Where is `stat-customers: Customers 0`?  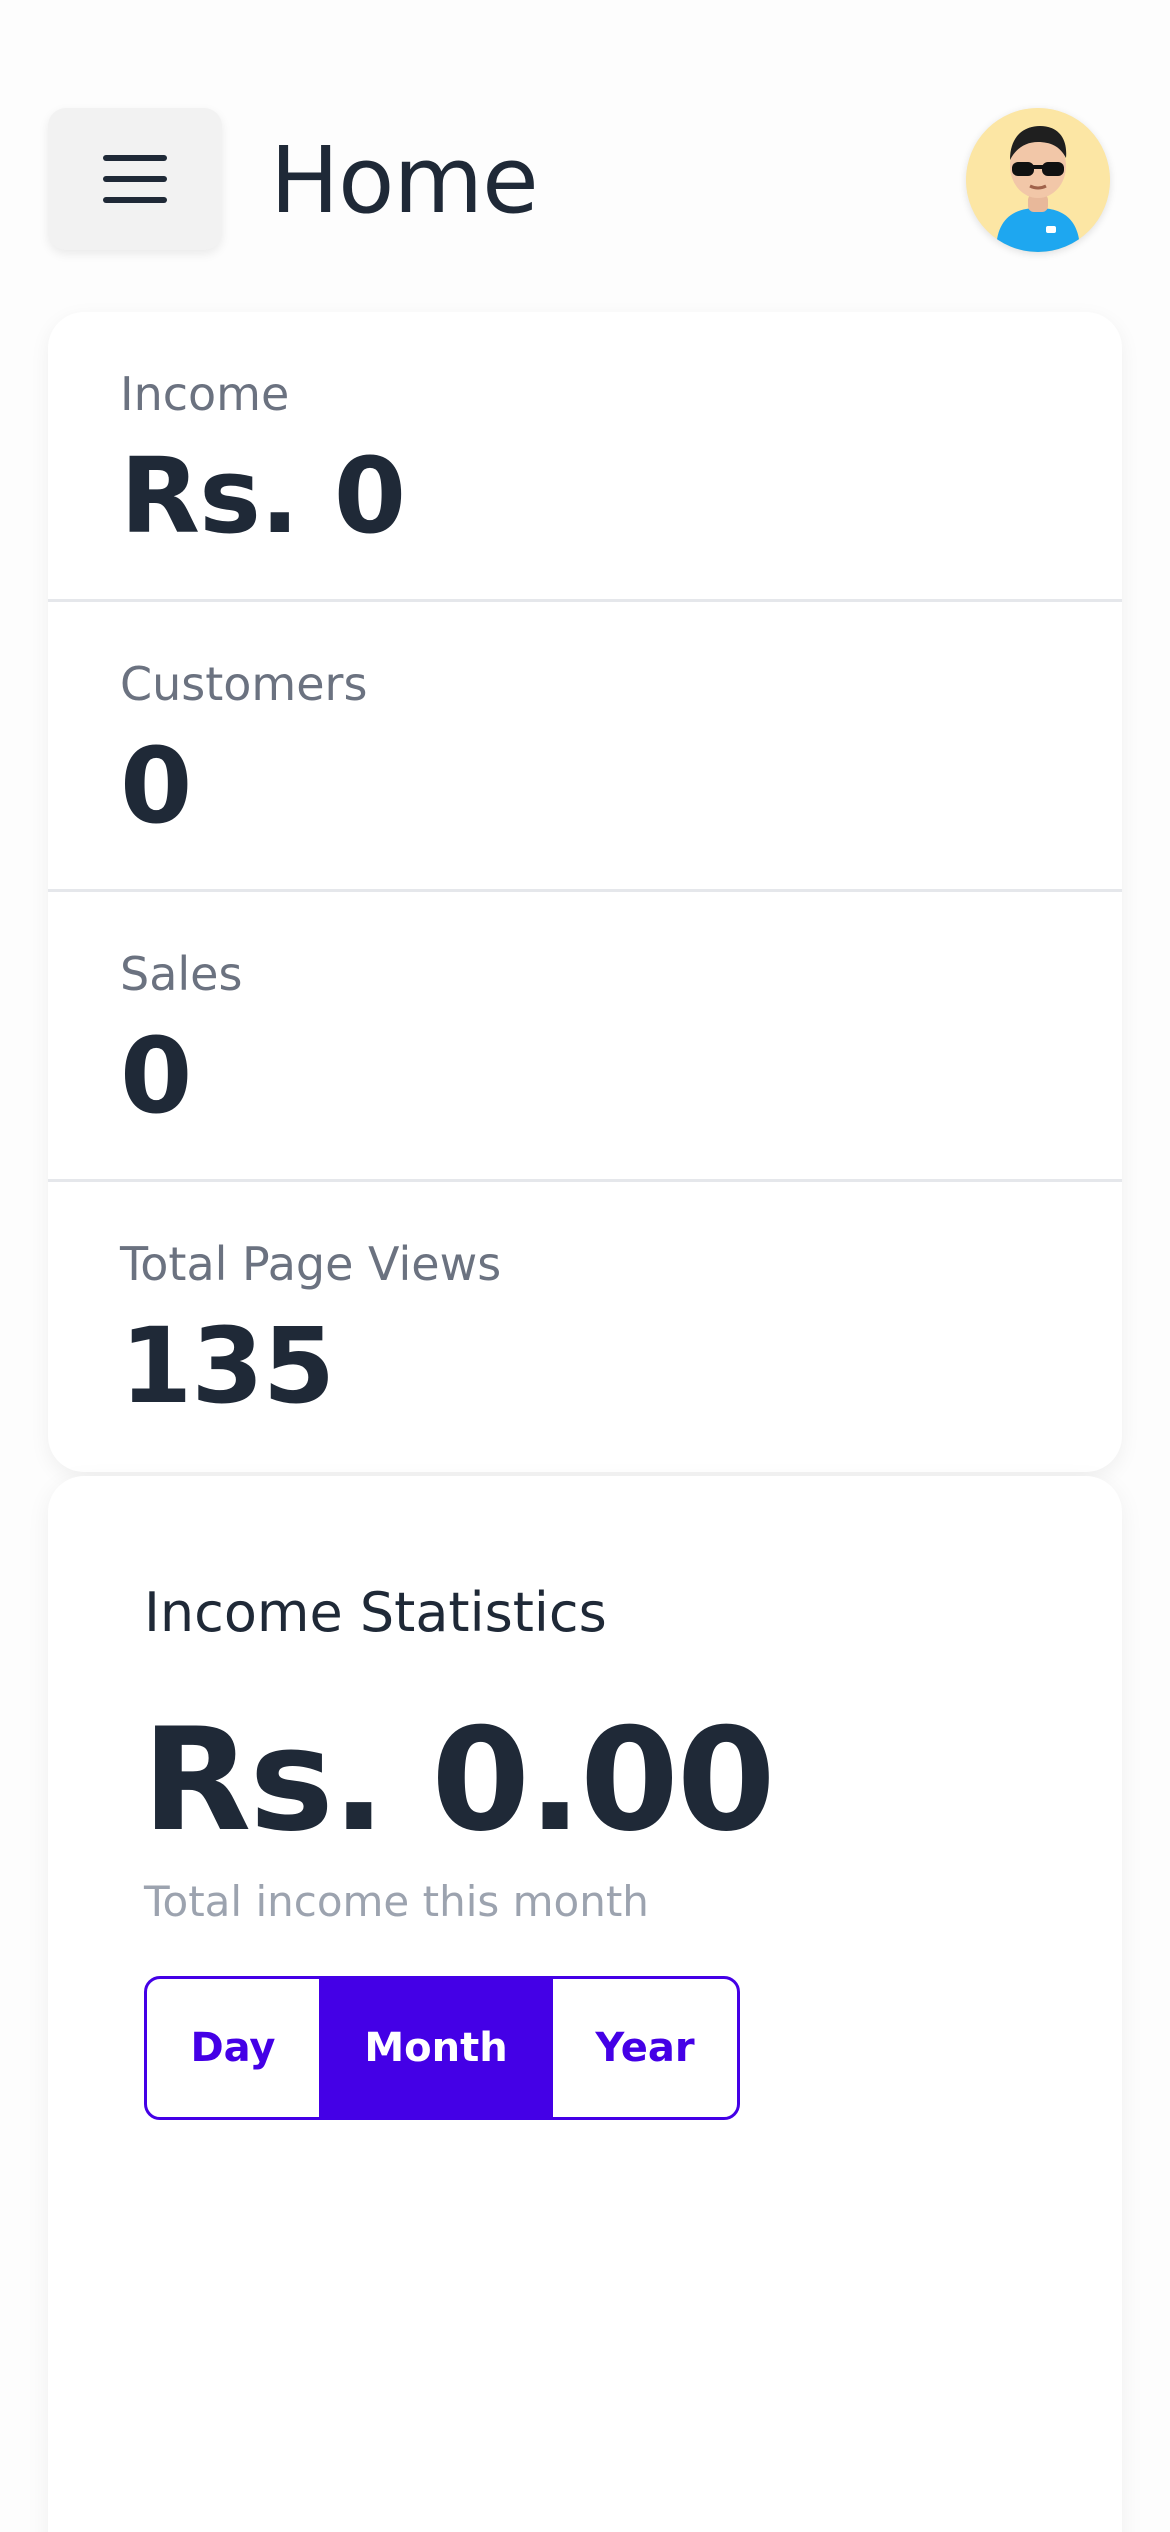
stat-customers: Customers 0 is located at coordinates (585, 747).